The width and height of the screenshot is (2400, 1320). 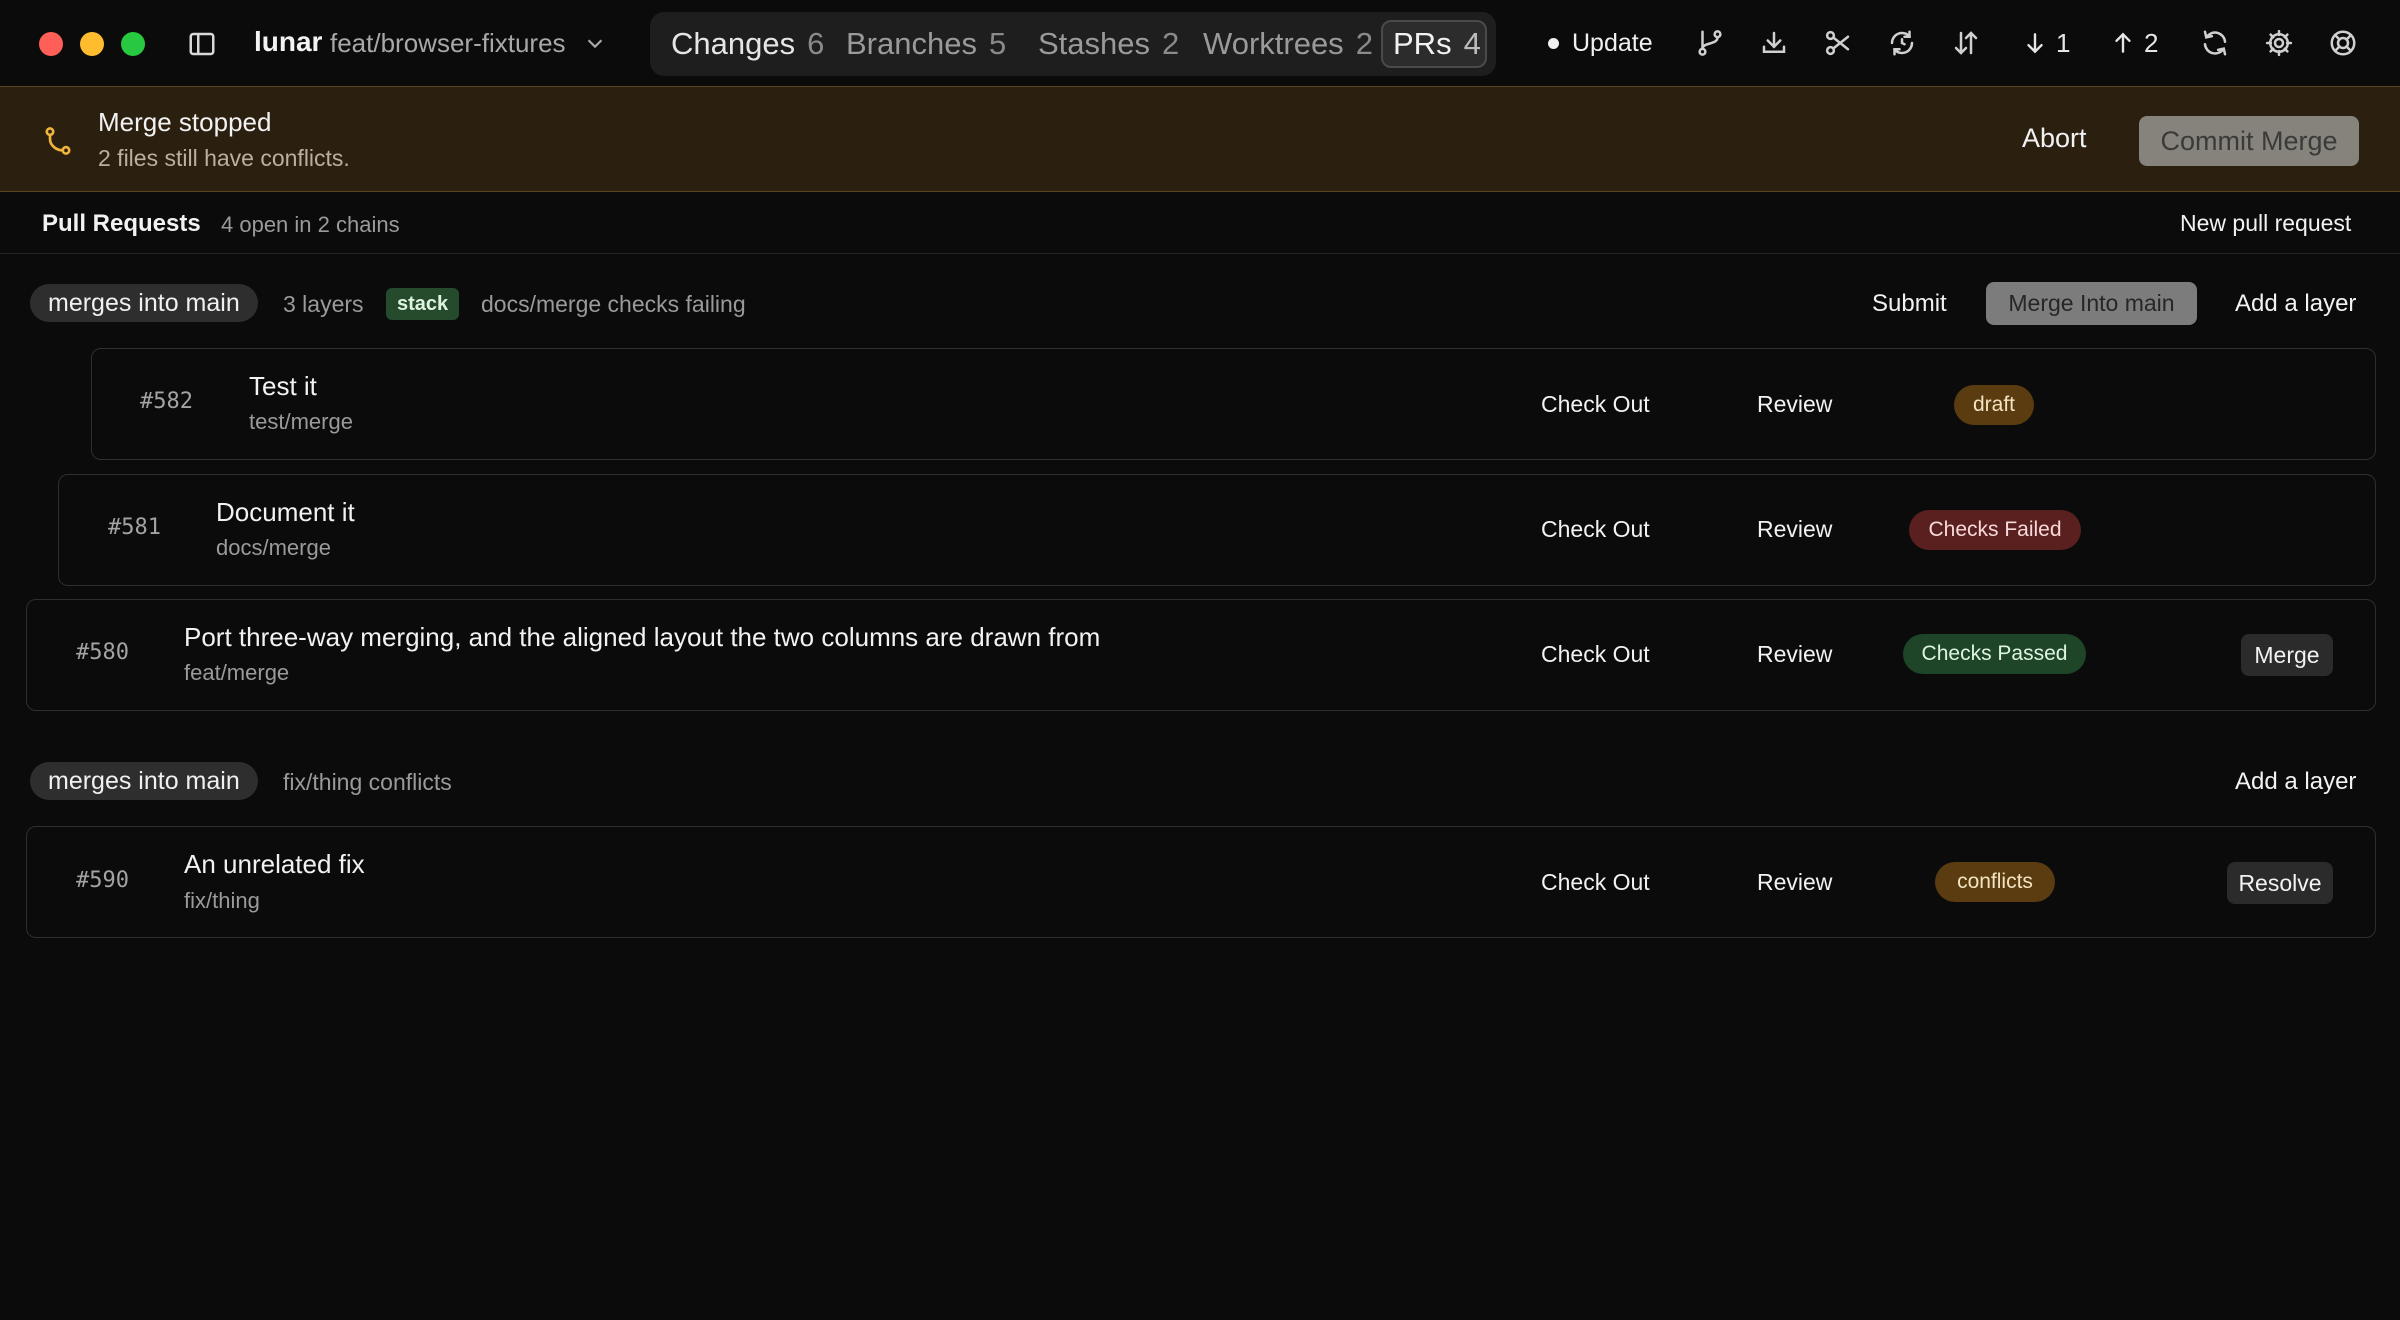 I want to click on repository-name: lunar, so click(x=288, y=42).